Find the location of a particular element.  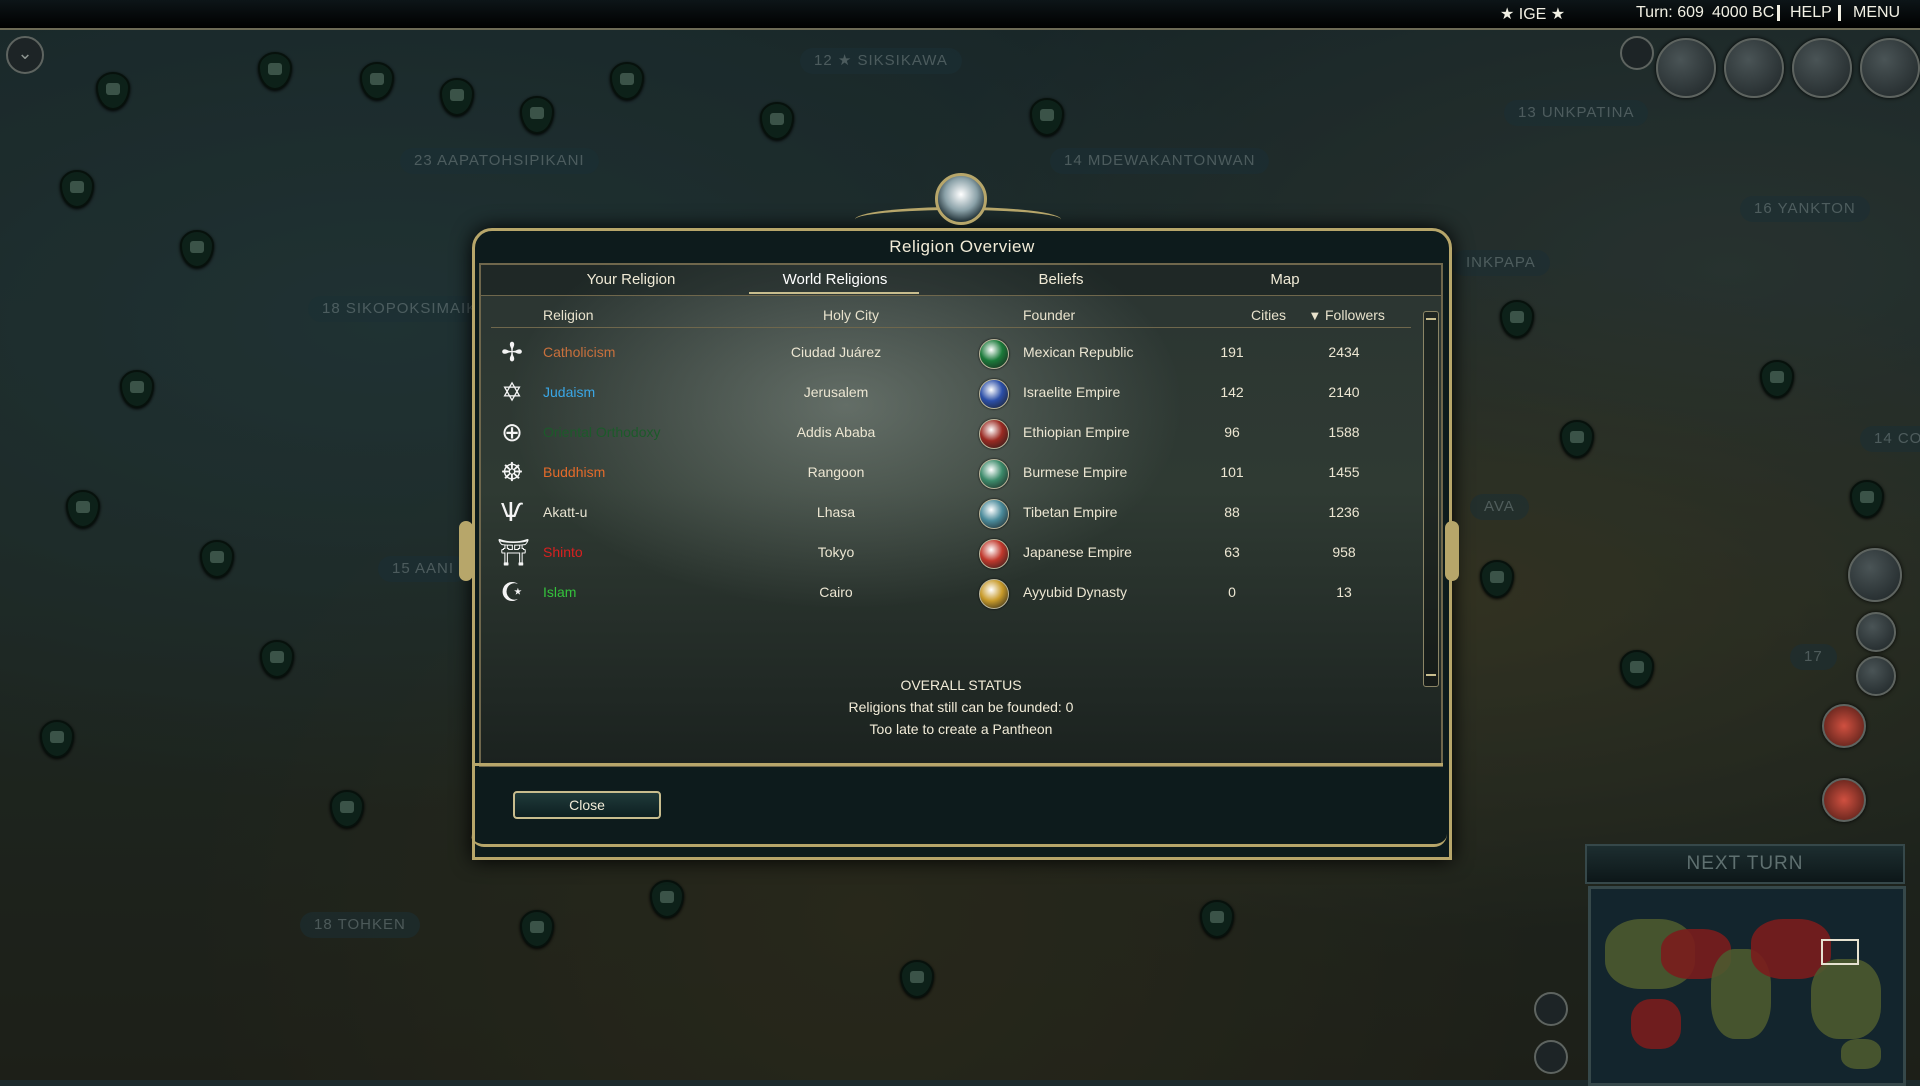

city-count: 63 is located at coordinates (1232, 552).